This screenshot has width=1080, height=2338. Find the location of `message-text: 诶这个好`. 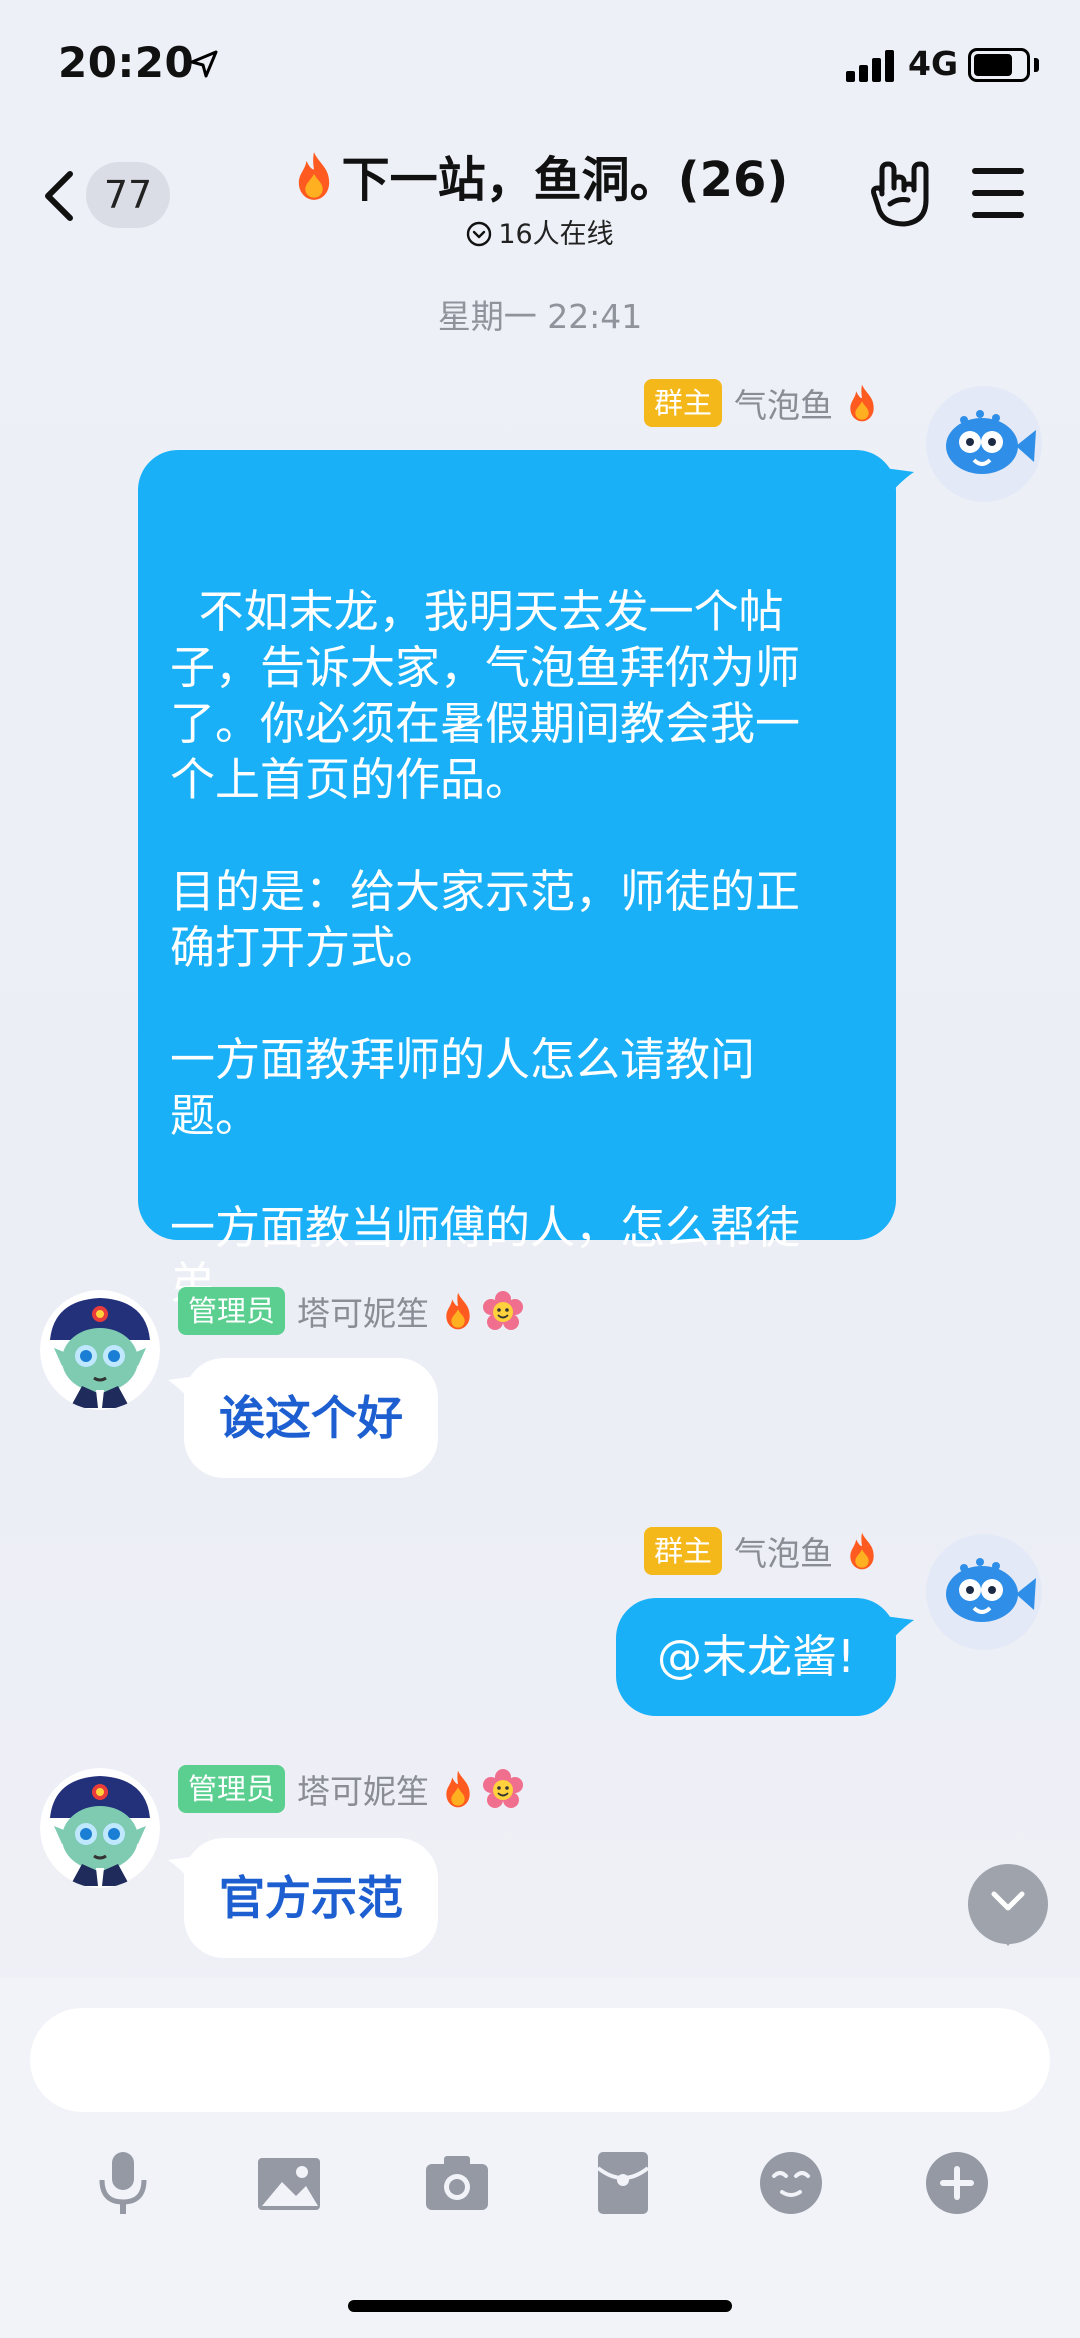

message-text: 诶这个好 is located at coordinates (311, 1418).